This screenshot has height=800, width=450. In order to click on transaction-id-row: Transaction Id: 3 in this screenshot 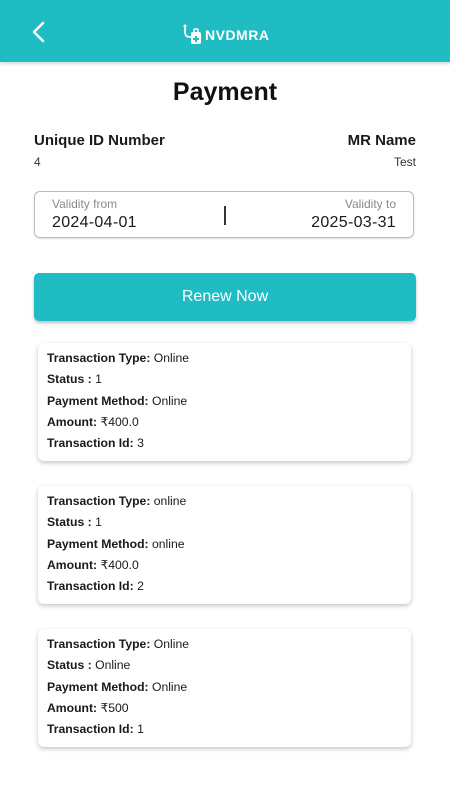, I will do `click(229, 445)`.